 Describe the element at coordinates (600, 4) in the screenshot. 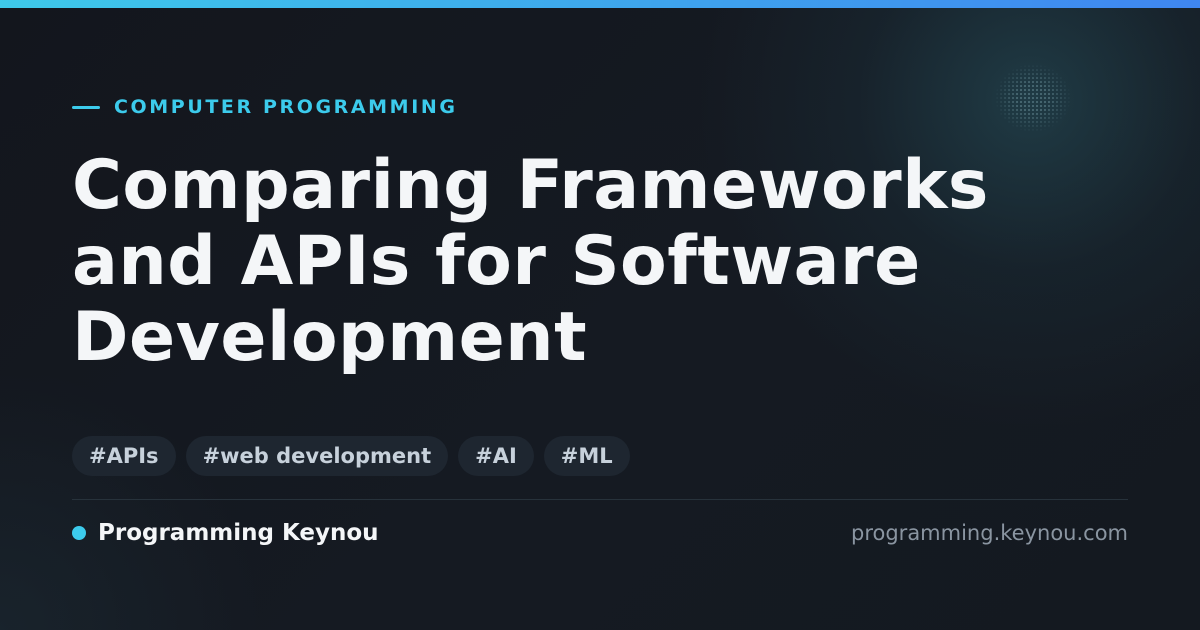

I see `top-accent-bar` at that location.